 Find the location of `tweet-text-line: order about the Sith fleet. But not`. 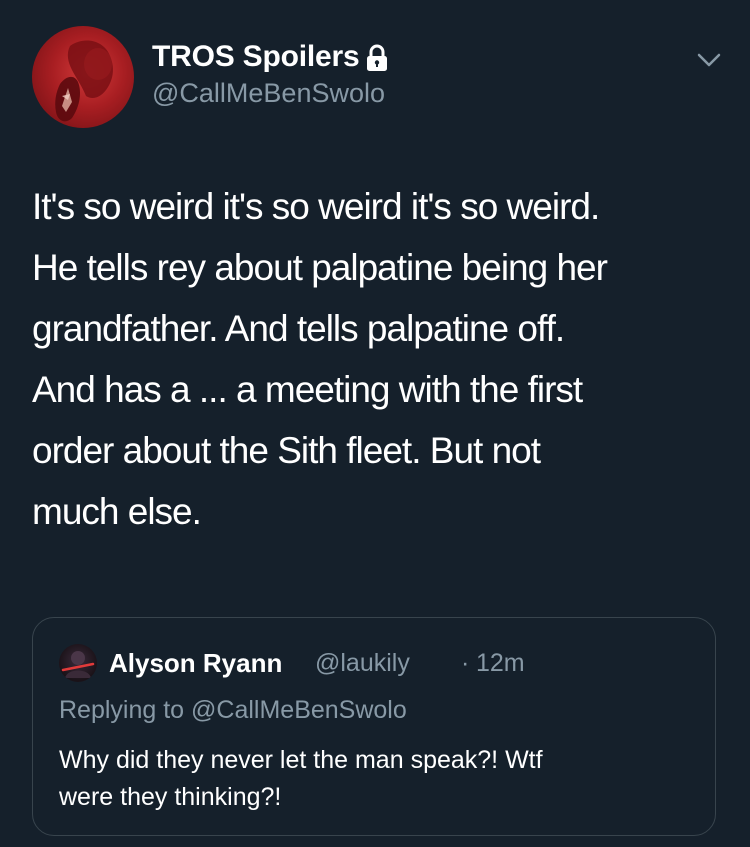

tweet-text-line: order about the Sith fleet. But not is located at coordinates (286, 450).